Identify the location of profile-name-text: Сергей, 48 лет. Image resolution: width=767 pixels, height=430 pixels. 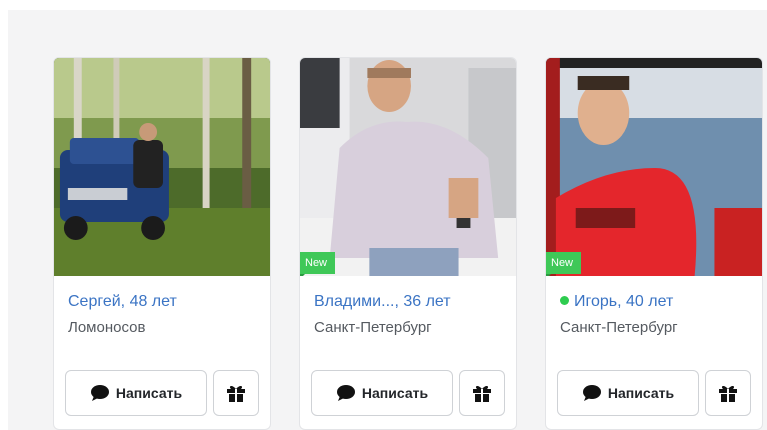
(122, 301).